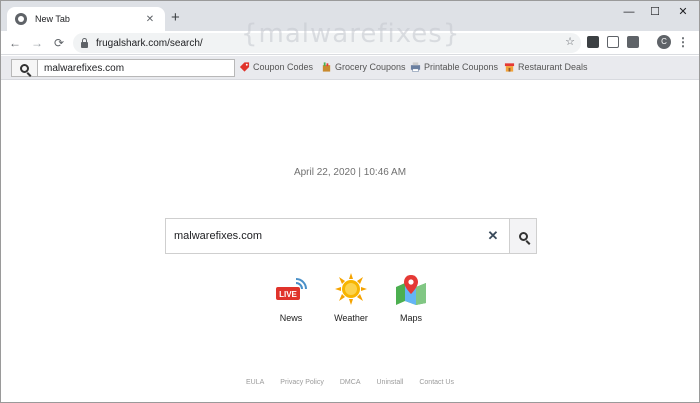  Describe the element at coordinates (351, 289) in the screenshot. I see `sun-icon` at that location.